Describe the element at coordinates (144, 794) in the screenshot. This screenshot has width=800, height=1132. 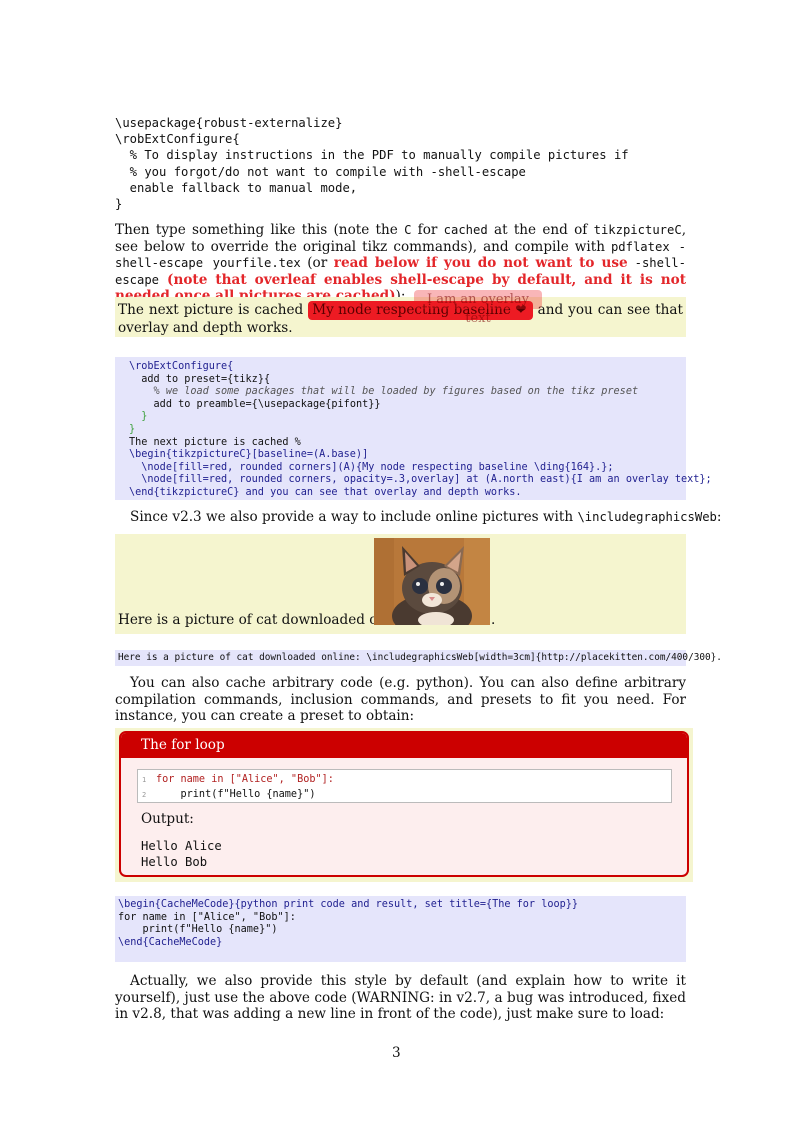
I see `line-number: 2` at that location.